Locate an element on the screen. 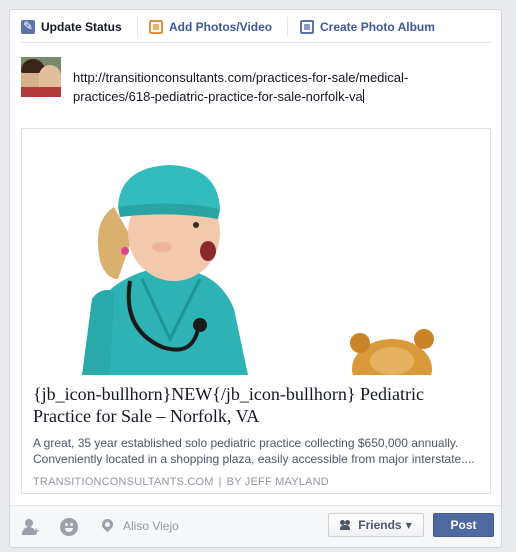 This screenshot has height=552, width=516. chevron-down-icon: ▼ is located at coordinates (408, 525).